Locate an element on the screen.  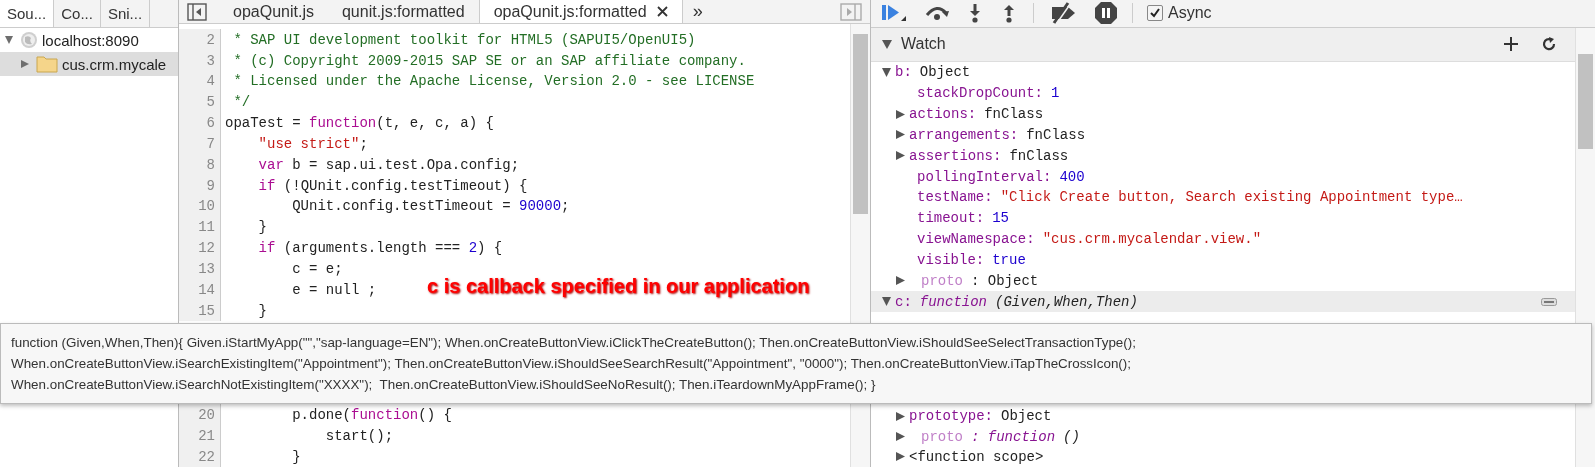
code-line: if (arguments.length === 2) { is located at coordinates (380, 248).